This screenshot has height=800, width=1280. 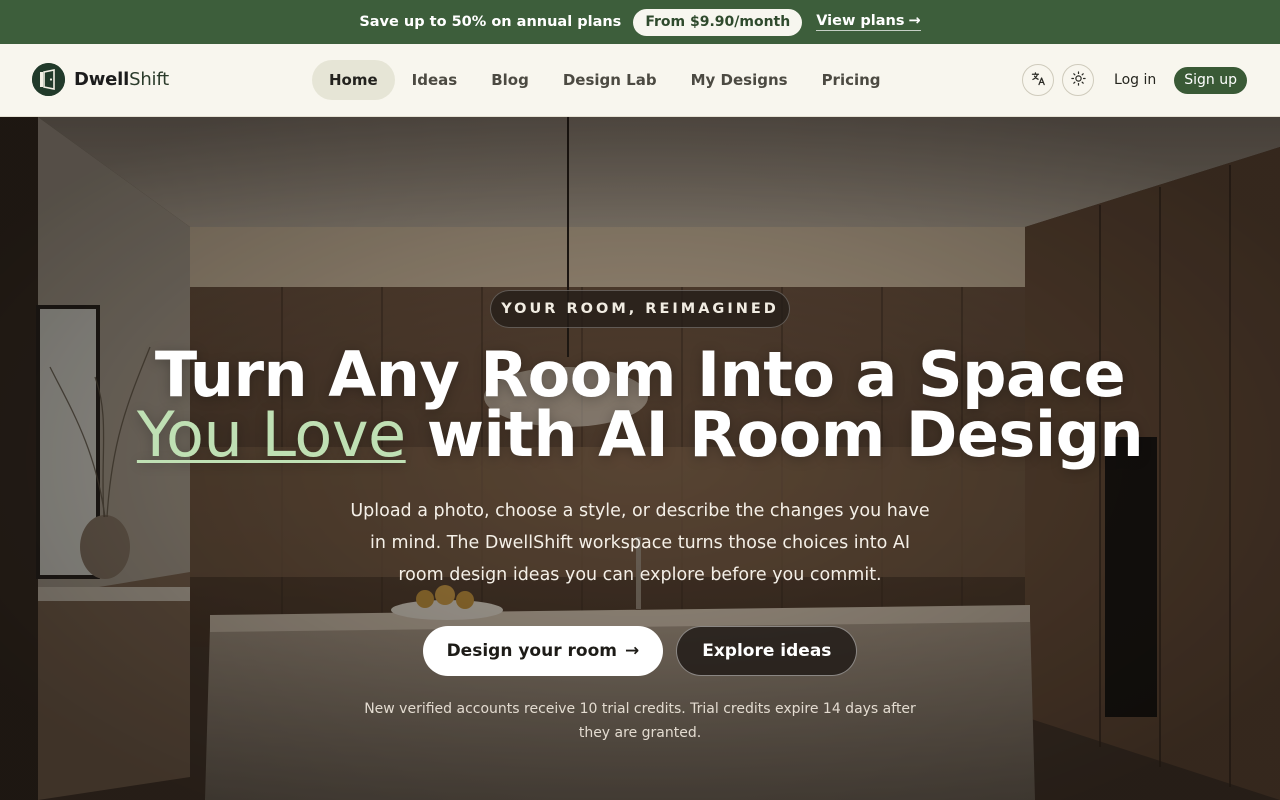 What do you see at coordinates (640, 309) in the screenshot?
I see `hero-eyebrow-badge: YOUR ROOM, REIMAGINED` at bounding box center [640, 309].